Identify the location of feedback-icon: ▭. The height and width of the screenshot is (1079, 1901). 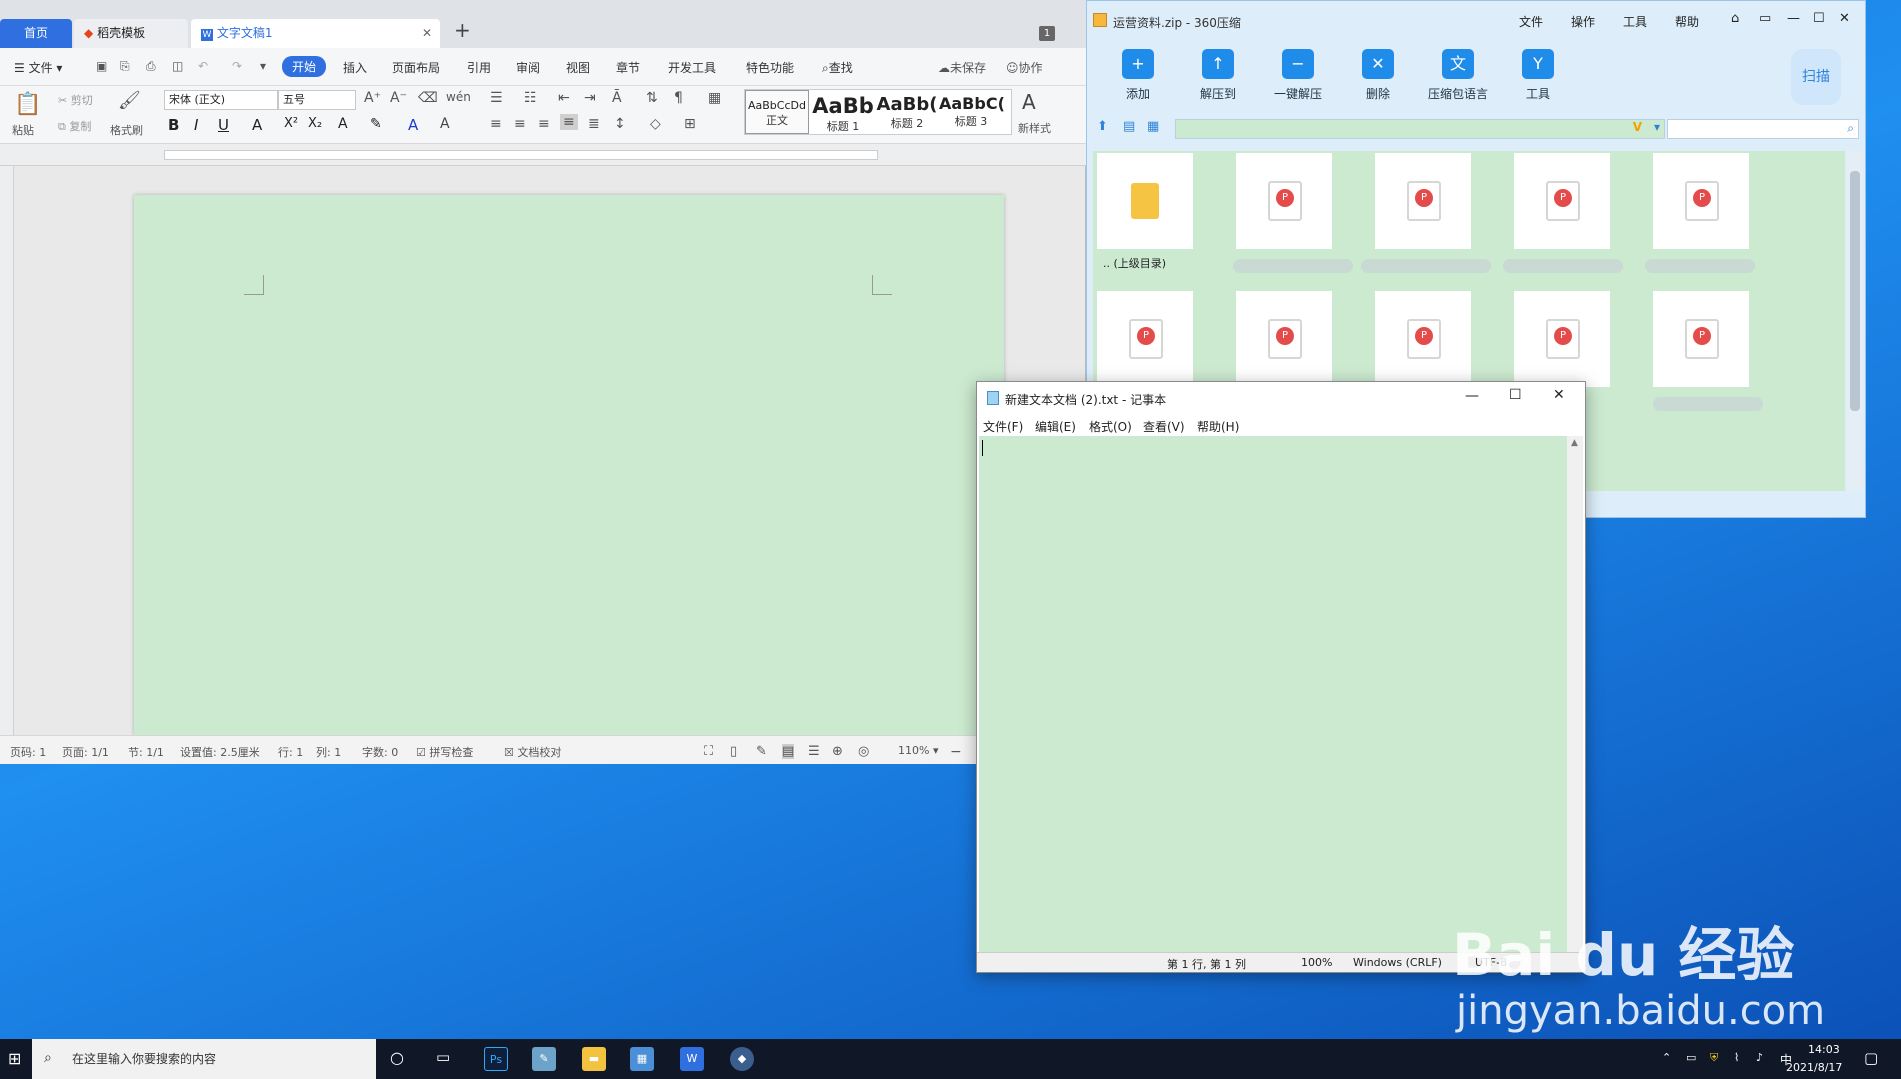
(1765, 18).